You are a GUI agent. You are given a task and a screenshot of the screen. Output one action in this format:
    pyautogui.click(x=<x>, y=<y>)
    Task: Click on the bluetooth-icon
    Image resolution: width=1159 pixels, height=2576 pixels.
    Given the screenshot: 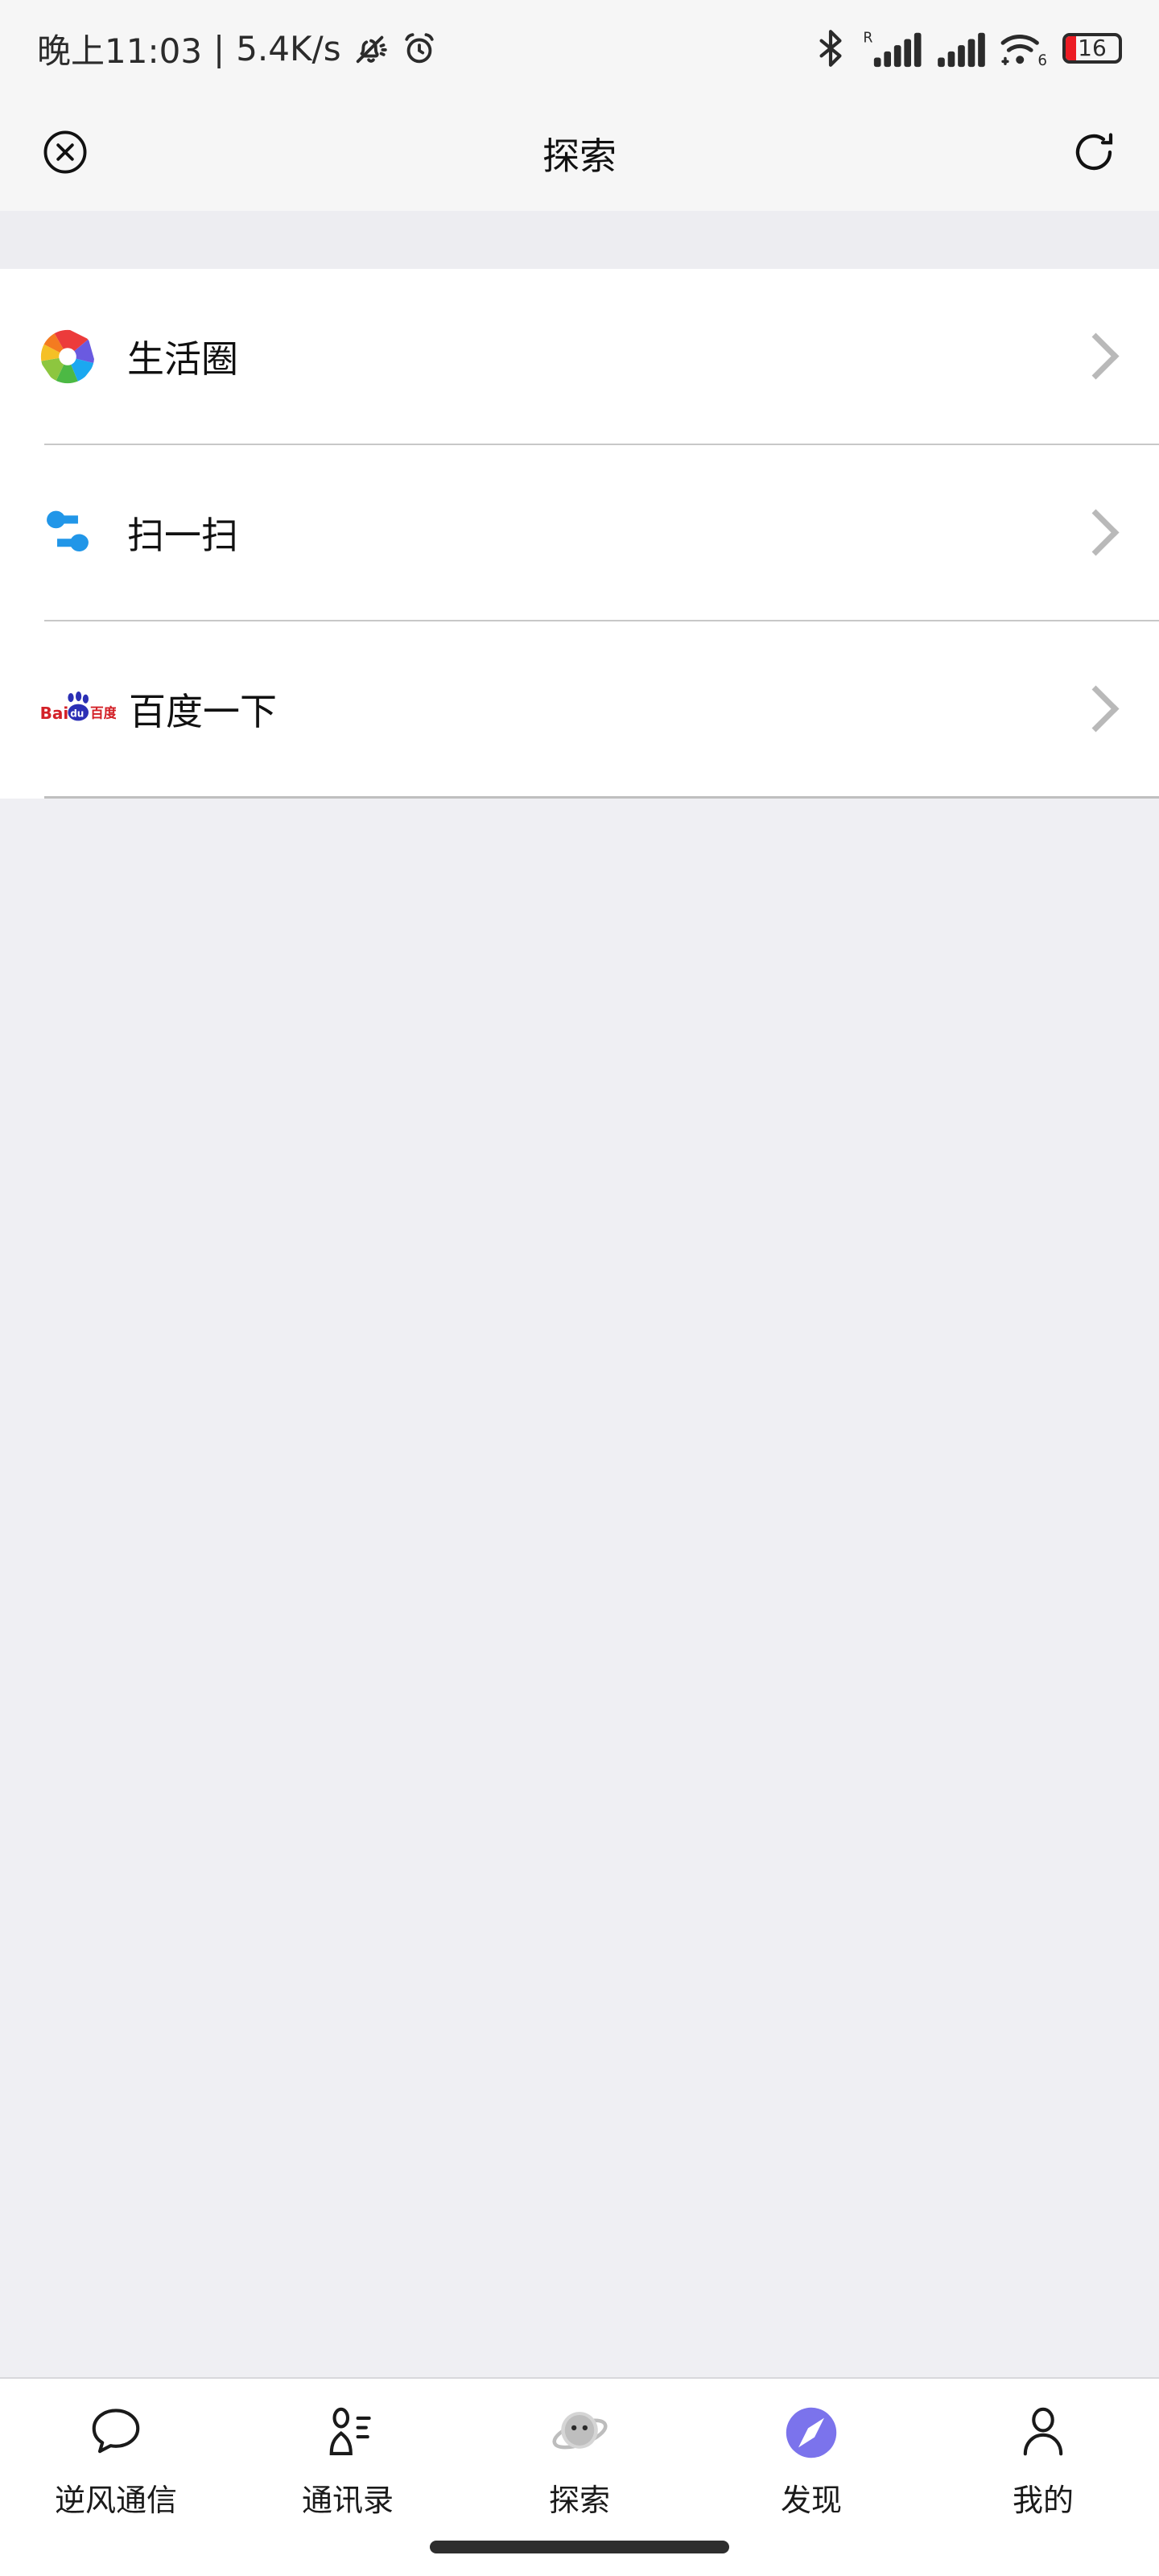 What is the action you would take?
    pyautogui.click(x=831, y=48)
    